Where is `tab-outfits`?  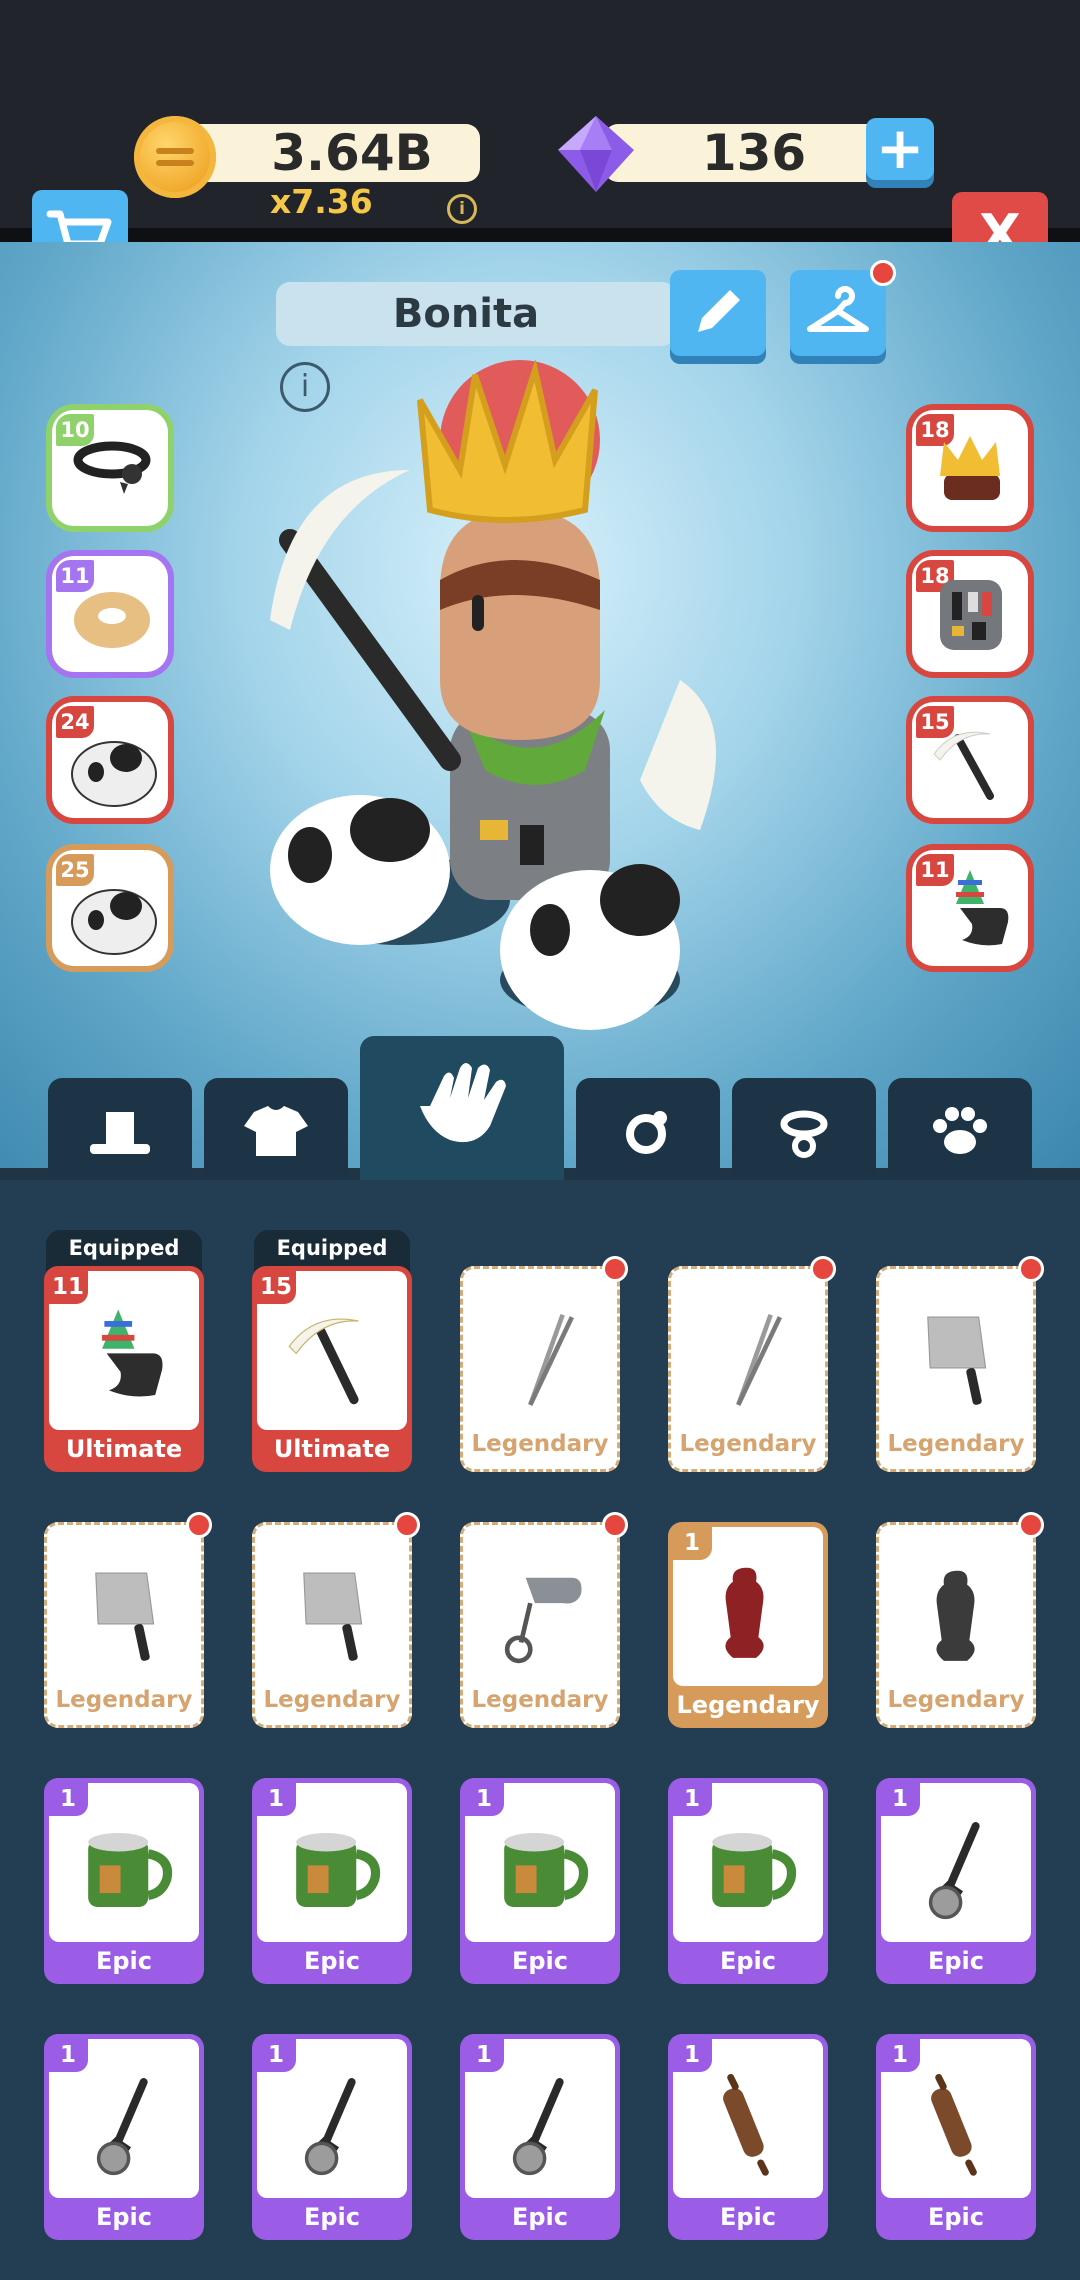
tab-outfits is located at coordinates (276, 1128).